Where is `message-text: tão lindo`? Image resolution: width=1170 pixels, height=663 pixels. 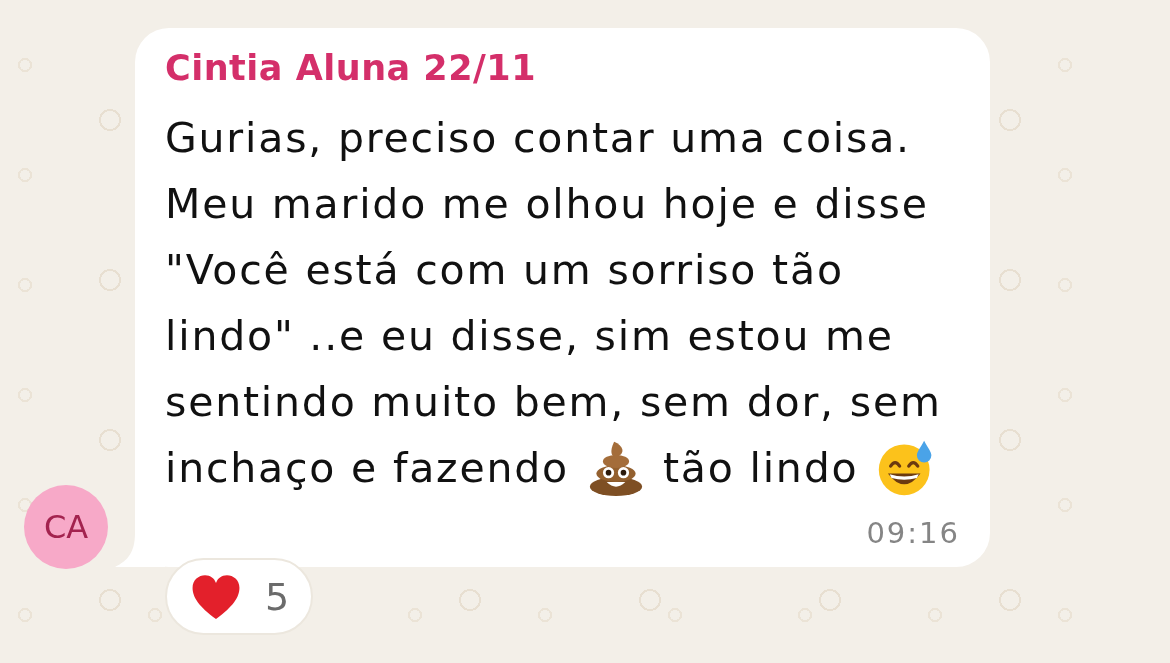
message-text: tão lindo is located at coordinates (760, 468).